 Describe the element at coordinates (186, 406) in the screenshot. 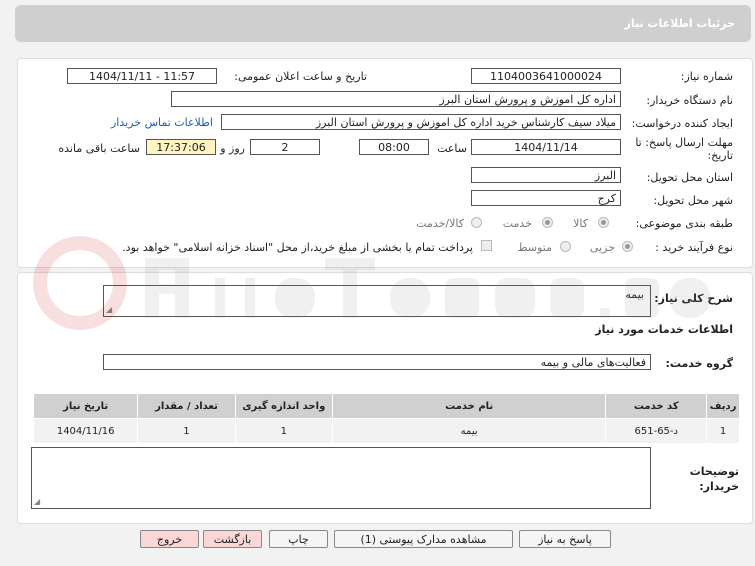

I see `col-quantity: تعداد / مقدار` at that location.